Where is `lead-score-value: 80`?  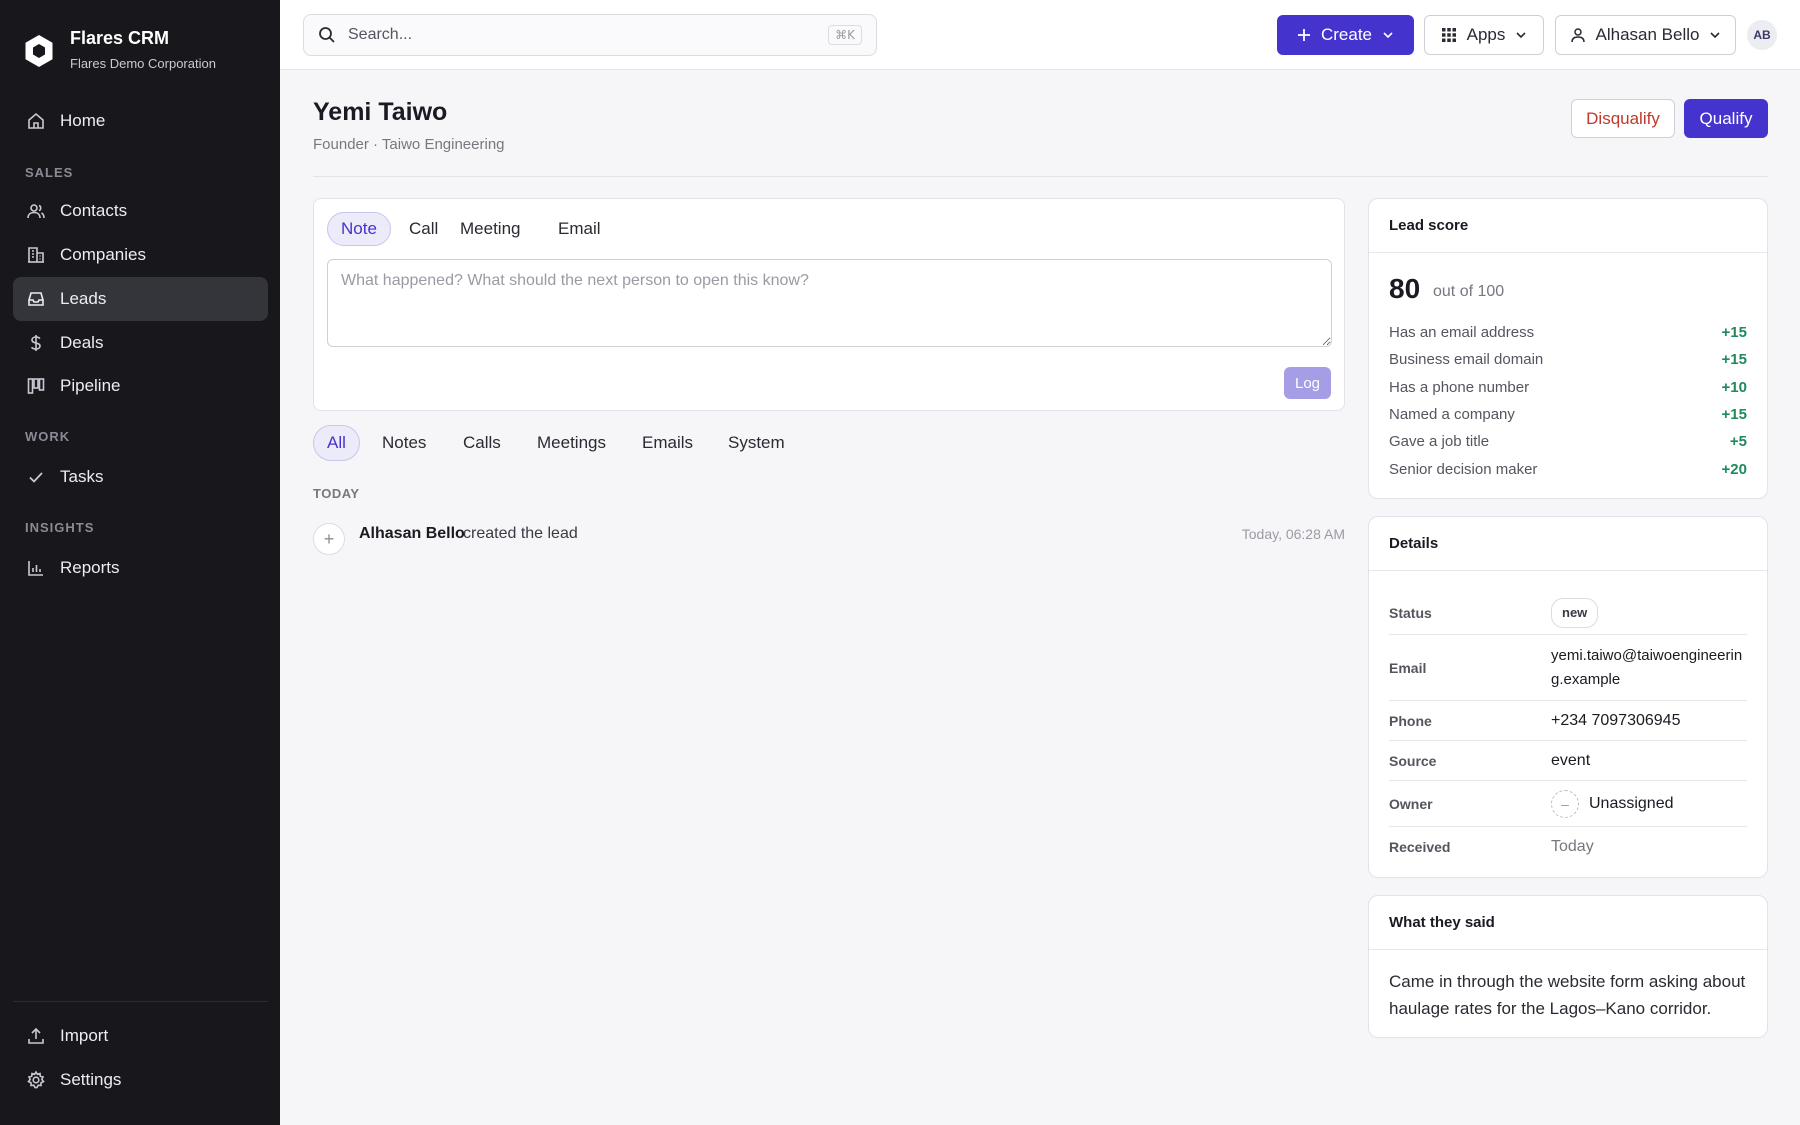
lead-score-value: 80 is located at coordinates (1405, 288).